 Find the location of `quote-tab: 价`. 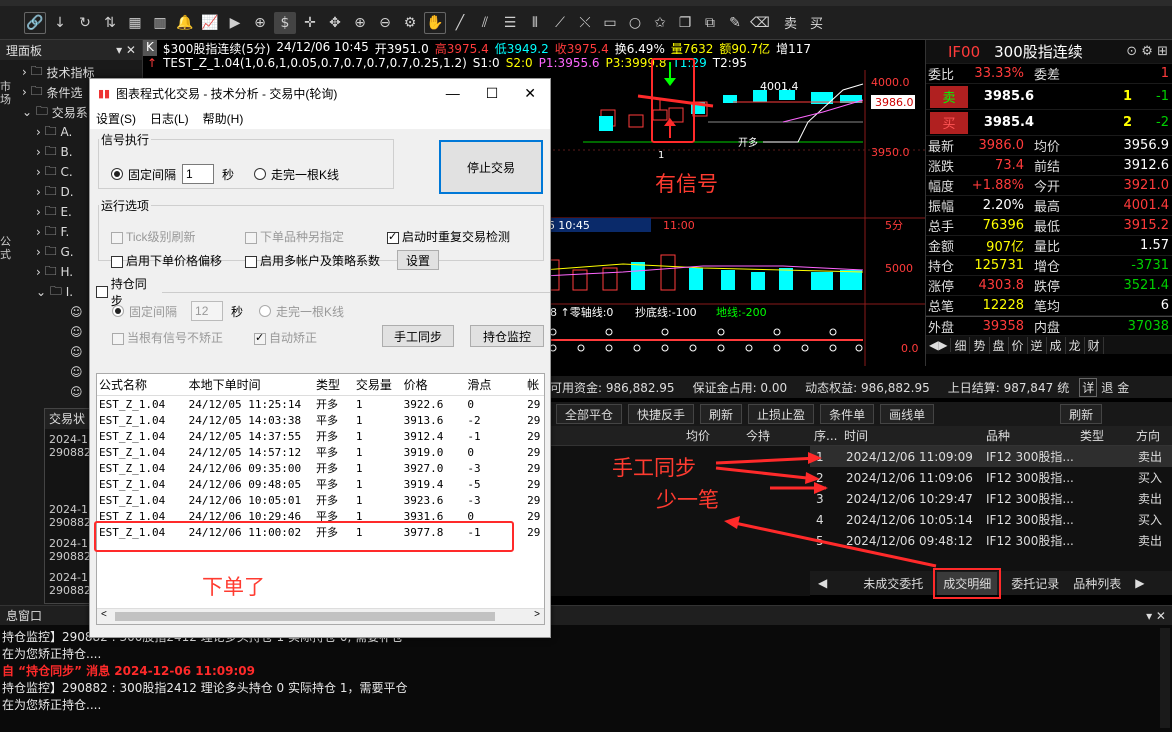

quote-tab: 价 is located at coordinates (1018, 345).